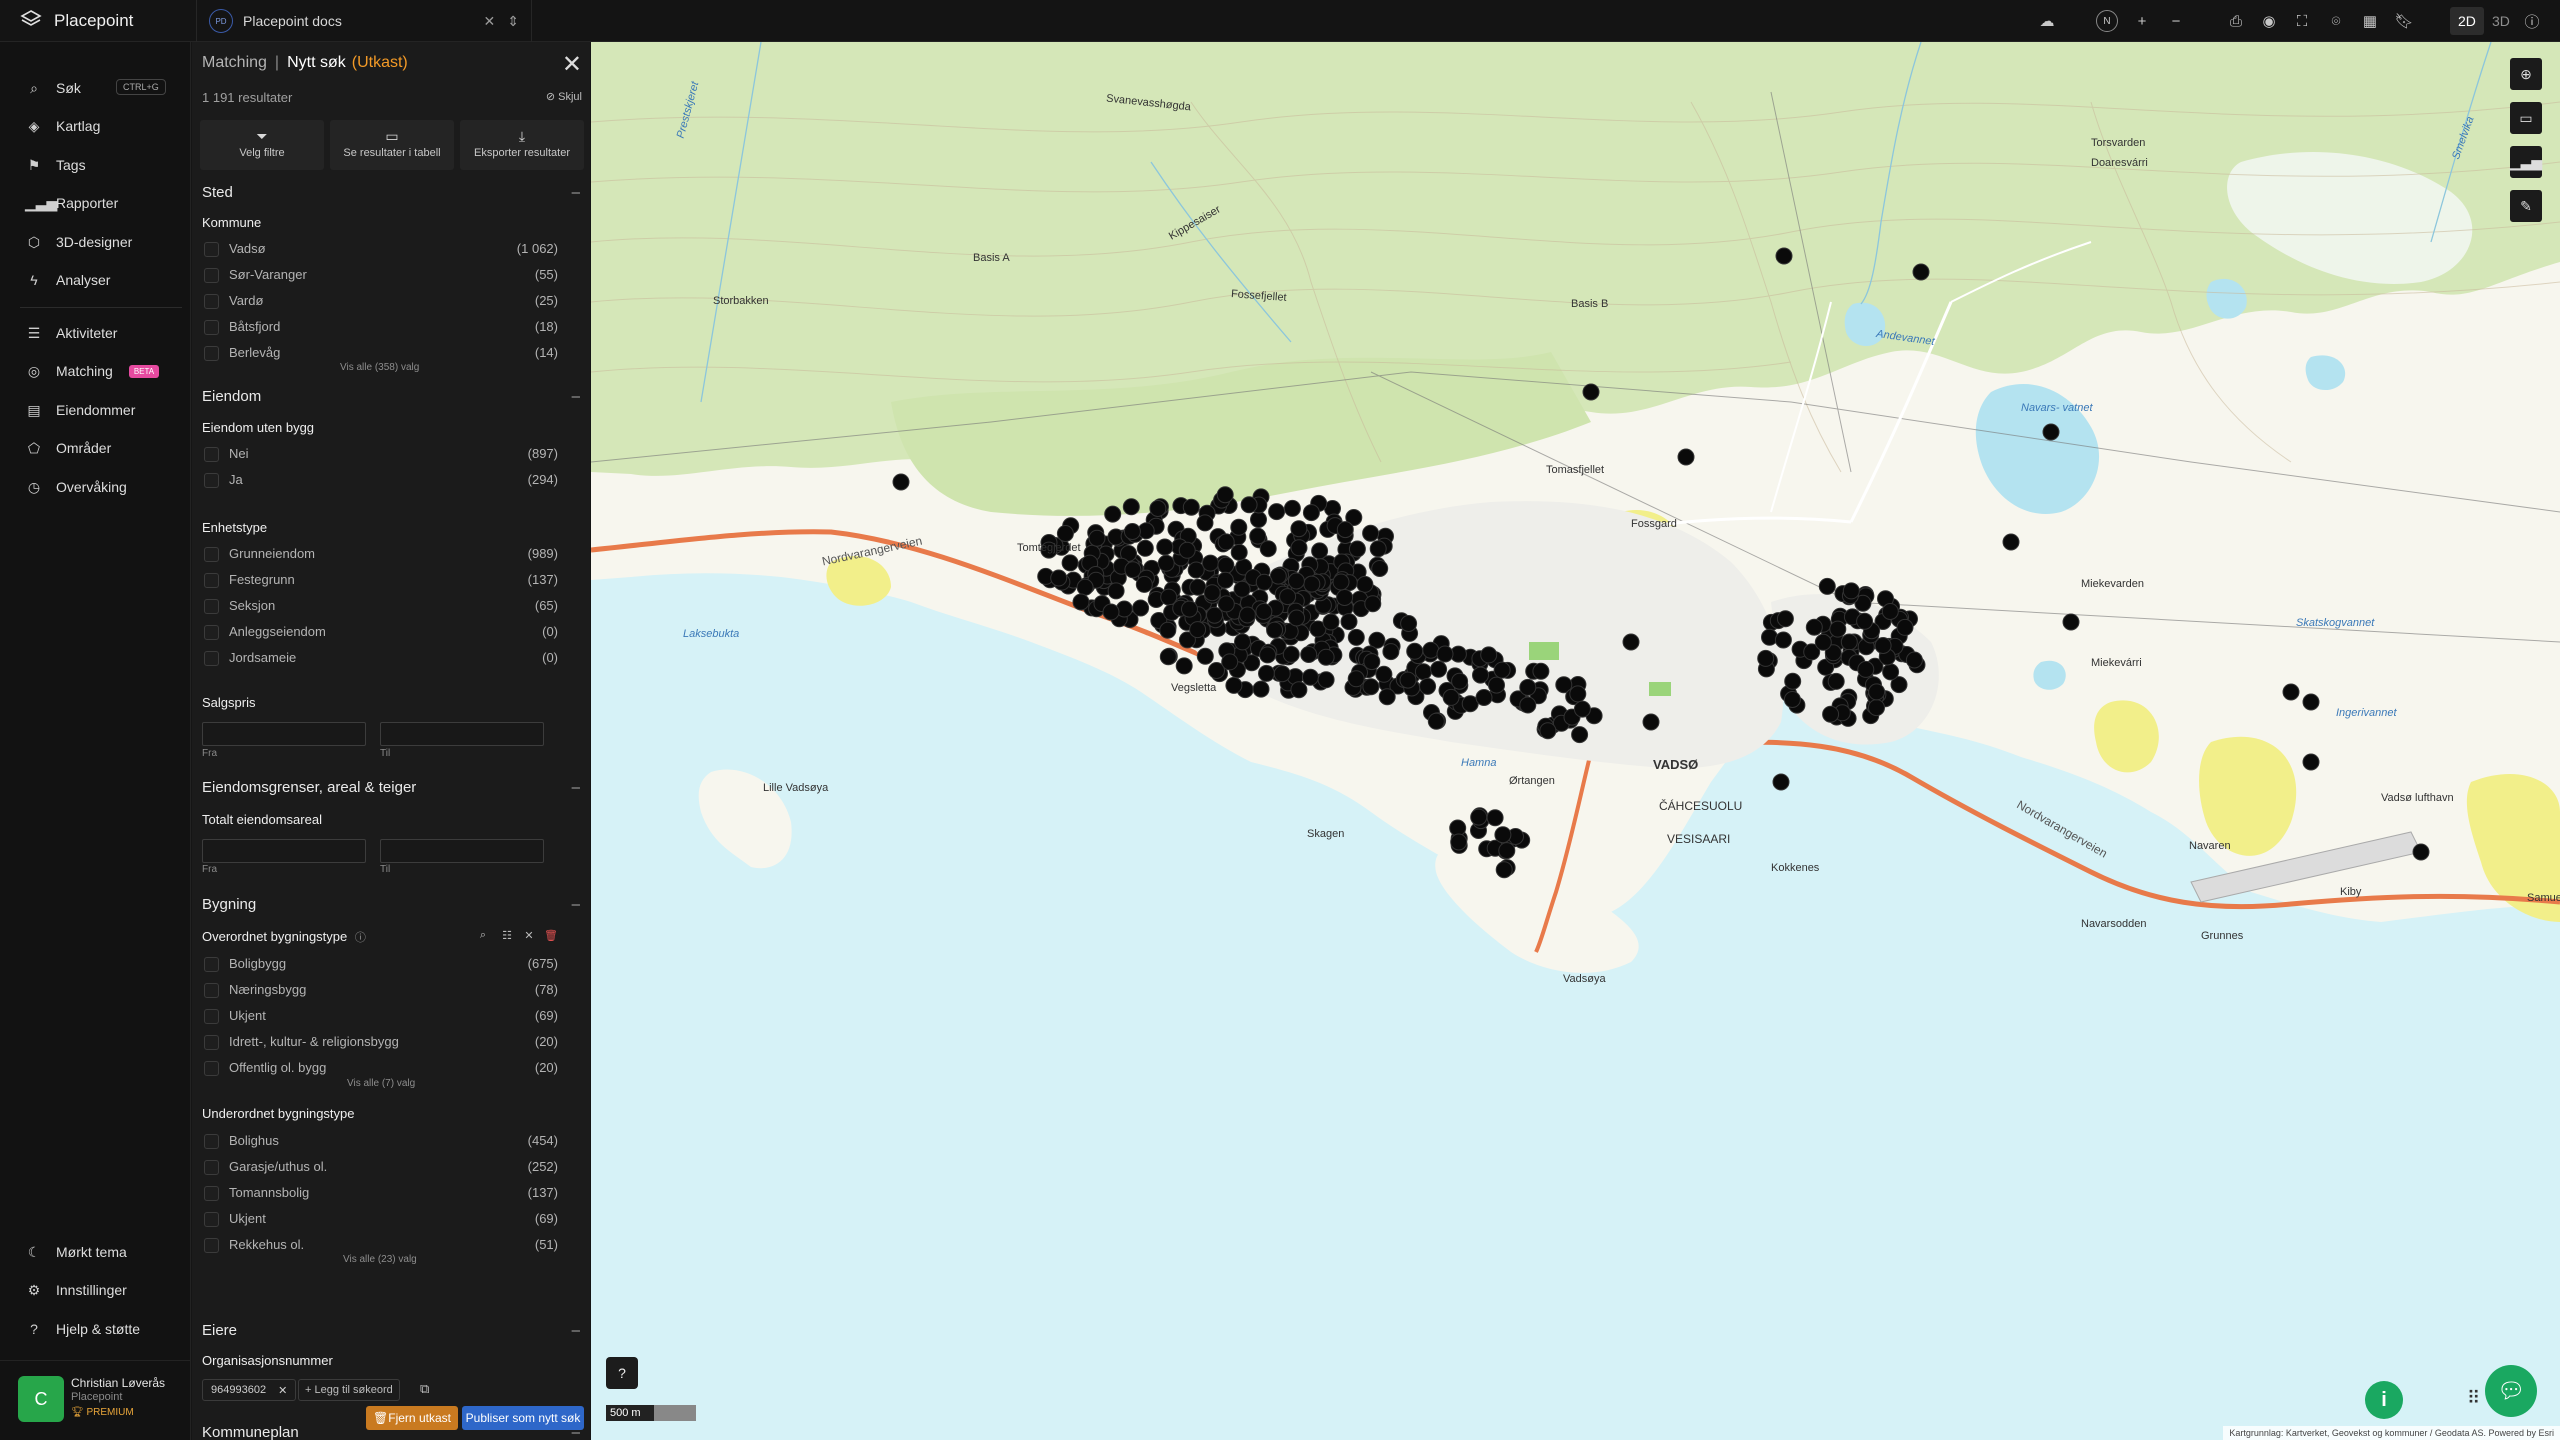  What do you see at coordinates (551, 938) in the screenshot?
I see `trash-icon: 🗑︎` at bounding box center [551, 938].